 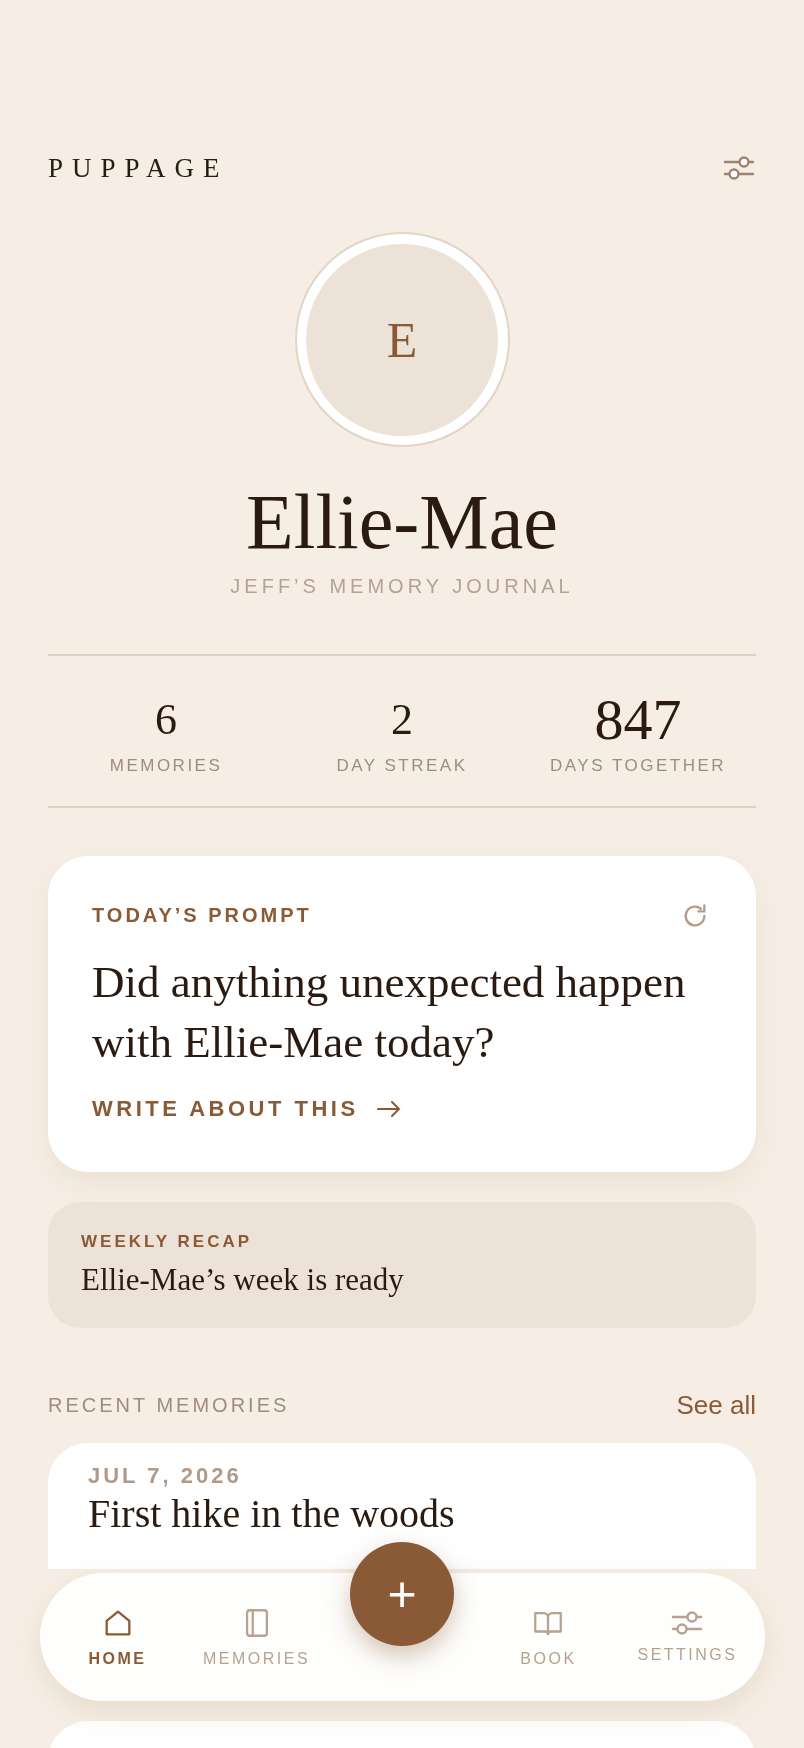 What do you see at coordinates (402, 522) in the screenshot?
I see `pet-name: Ellie-Mae` at bounding box center [402, 522].